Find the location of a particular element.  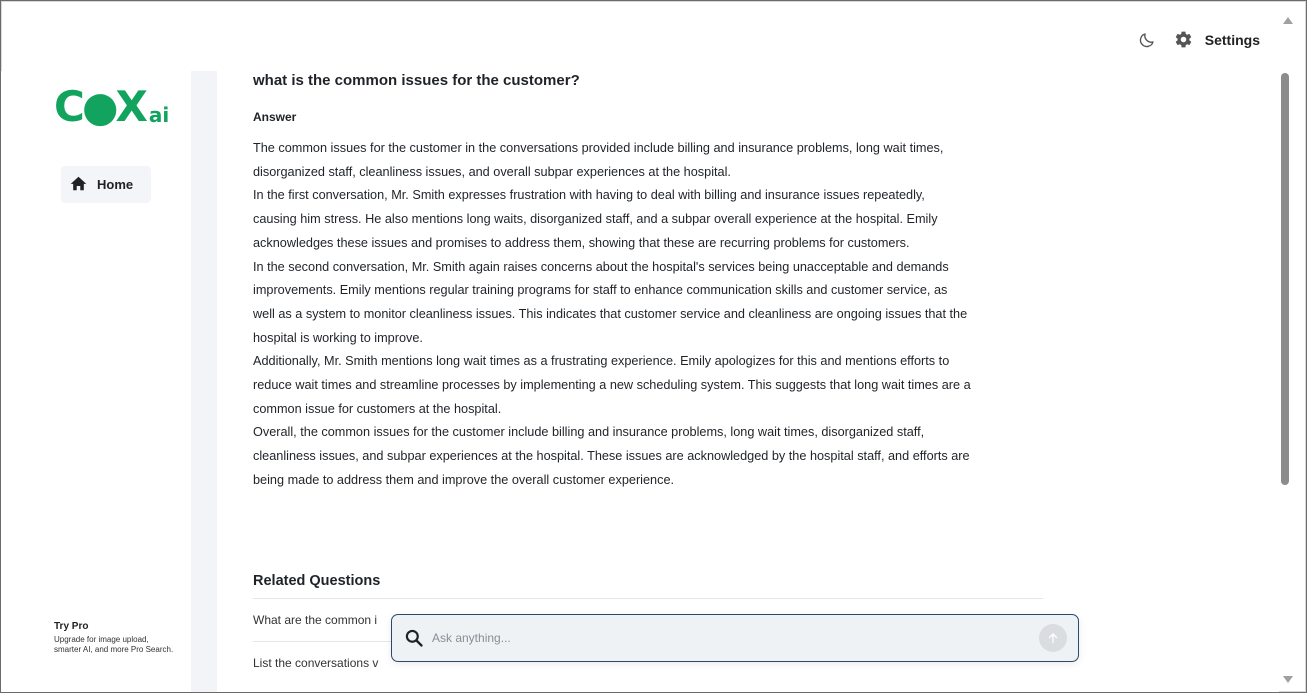

answer-line: hospital is working to improve. is located at coordinates (338, 337).